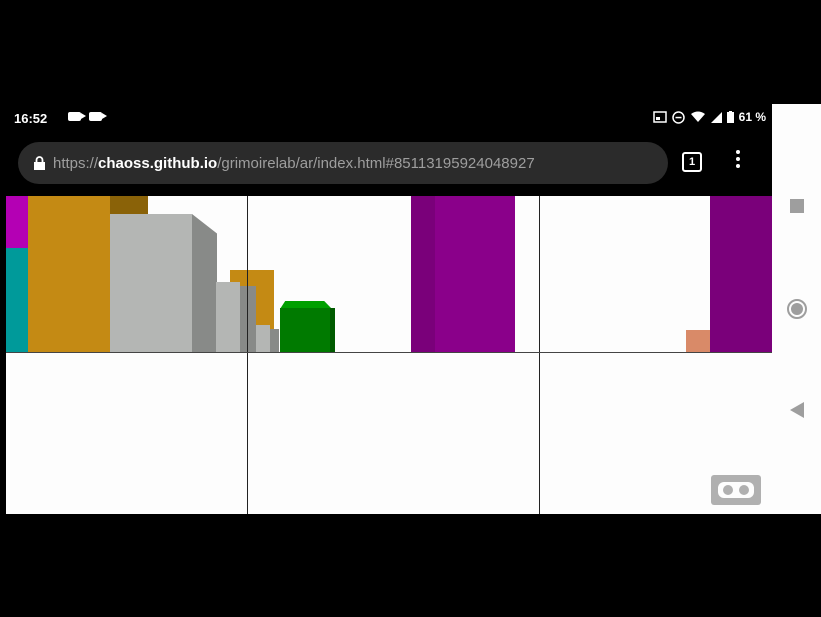 The height and width of the screenshot is (617, 821). Describe the element at coordinates (423, 274) in the screenshot. I see `purple-bar-side` at that location.